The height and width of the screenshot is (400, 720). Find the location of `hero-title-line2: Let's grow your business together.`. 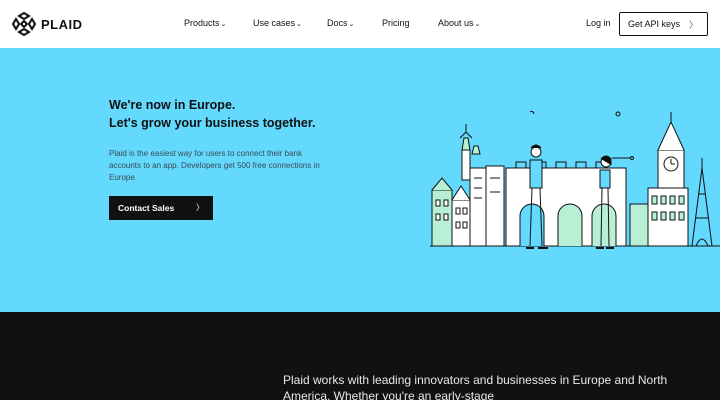

hero-title-line2: Let's grow your business together. is located at coordinates (212, 123).